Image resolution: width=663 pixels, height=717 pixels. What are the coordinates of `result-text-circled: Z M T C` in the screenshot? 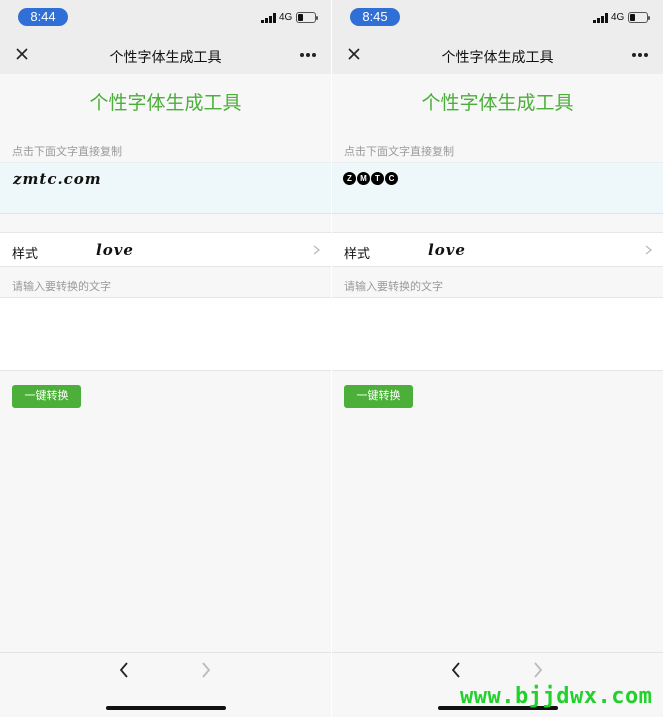 It's located at (370, 178).